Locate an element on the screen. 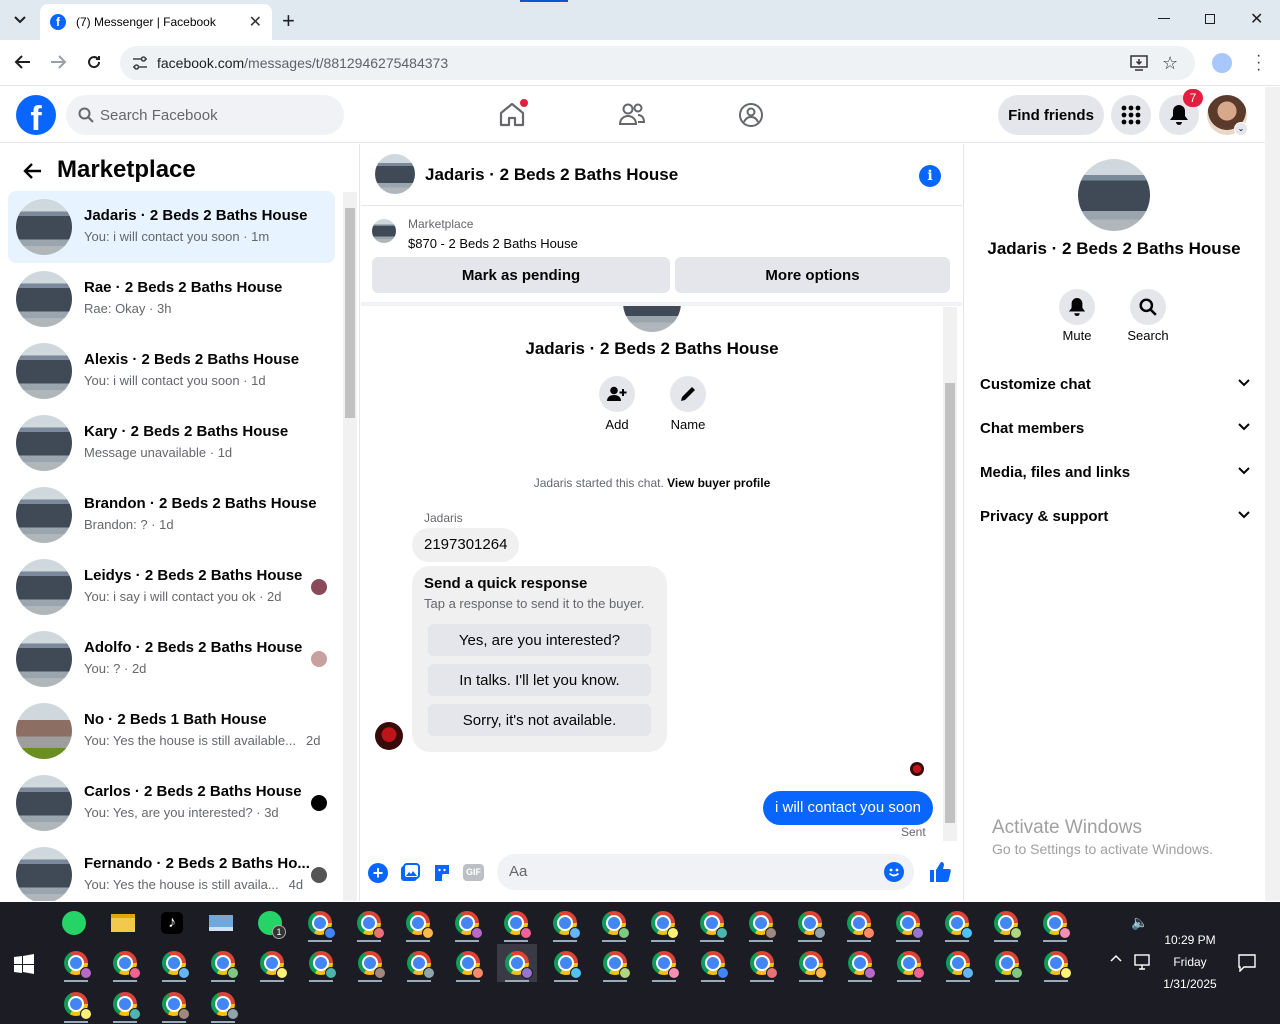 This screenshot has height=1024, width=1280. gif-icon: GIF is located at coordinates (473, 872).